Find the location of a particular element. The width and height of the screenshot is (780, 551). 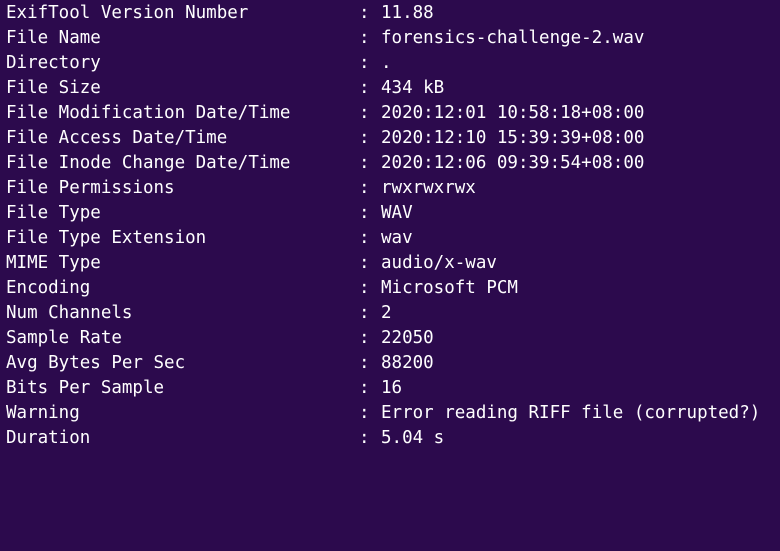

exif-row: Duration : 5.04 s is located at coordinates (390, 438).